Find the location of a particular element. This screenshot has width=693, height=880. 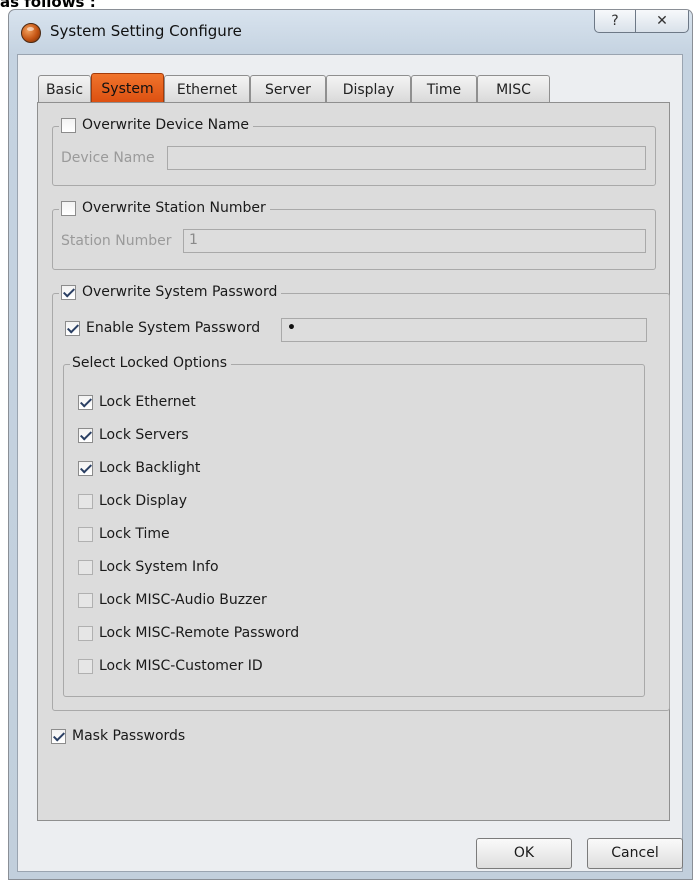

enable-system-password-checkbox: Enable System Password is located at coordinates (162, 328).